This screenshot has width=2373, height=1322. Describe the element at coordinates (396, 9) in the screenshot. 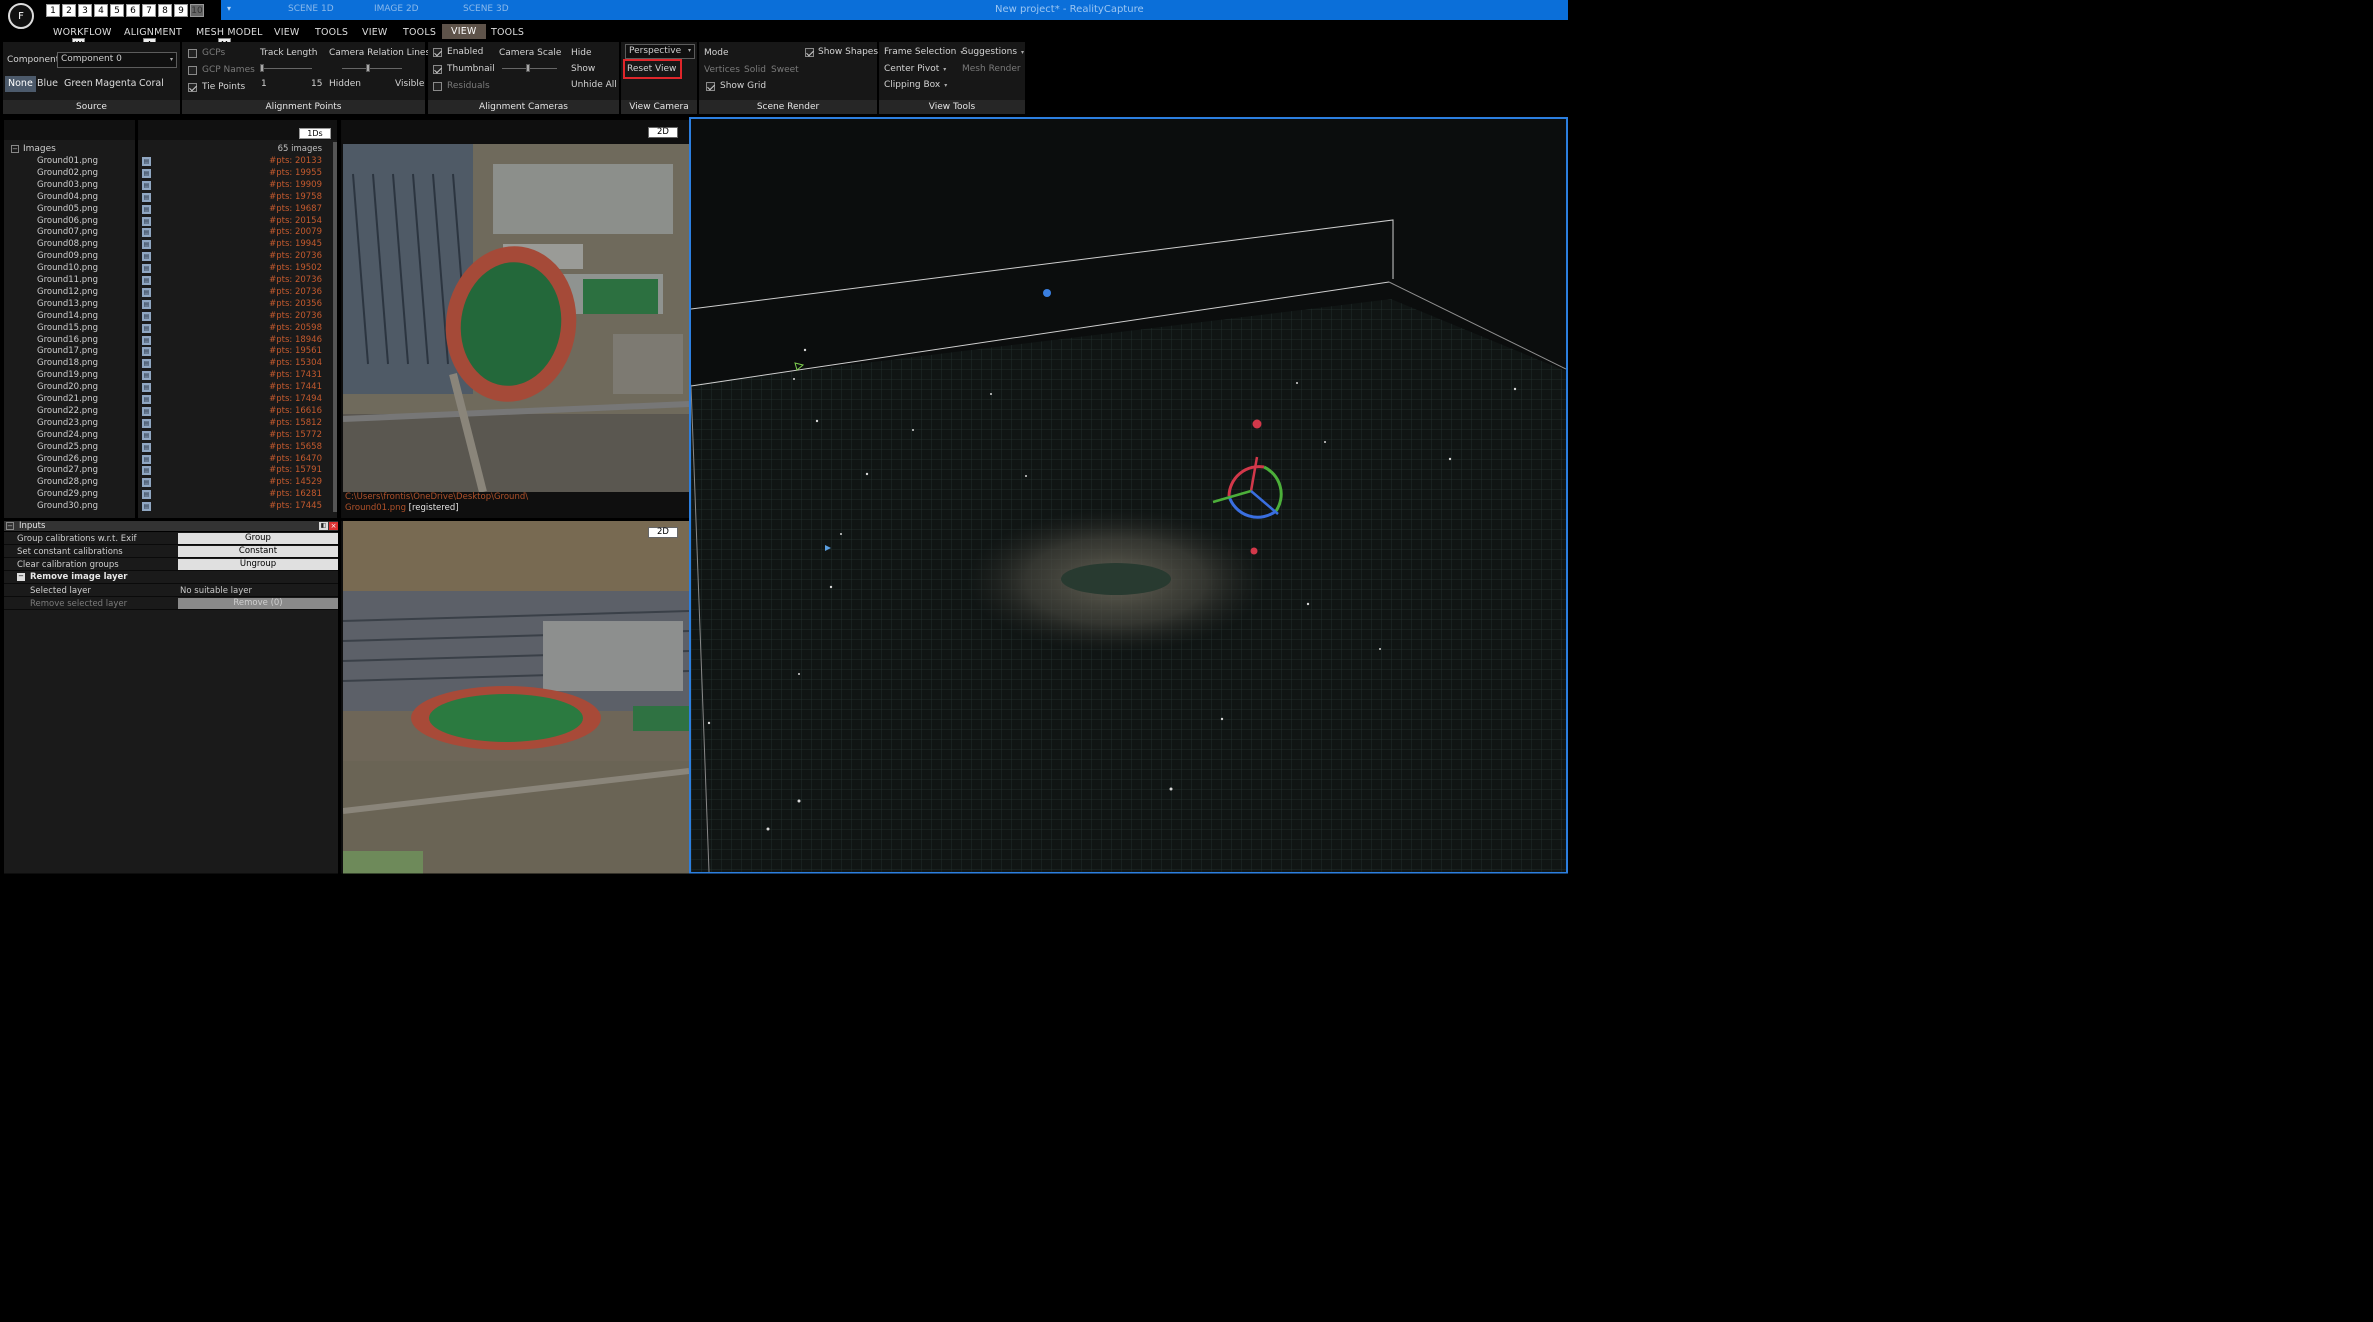

I see `tab-image-2d: IMAGE 2D` at that location.